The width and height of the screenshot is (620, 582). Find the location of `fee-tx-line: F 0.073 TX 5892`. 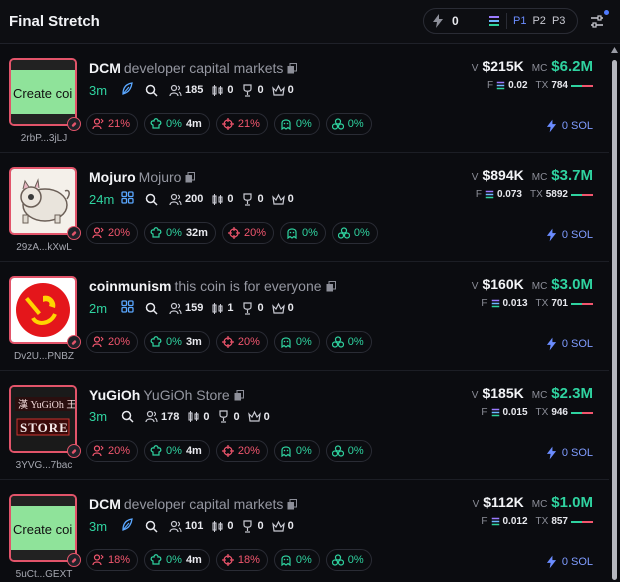

fee-tx-line: F 0.073 TX 5892 is located at coordinates (534, 194).